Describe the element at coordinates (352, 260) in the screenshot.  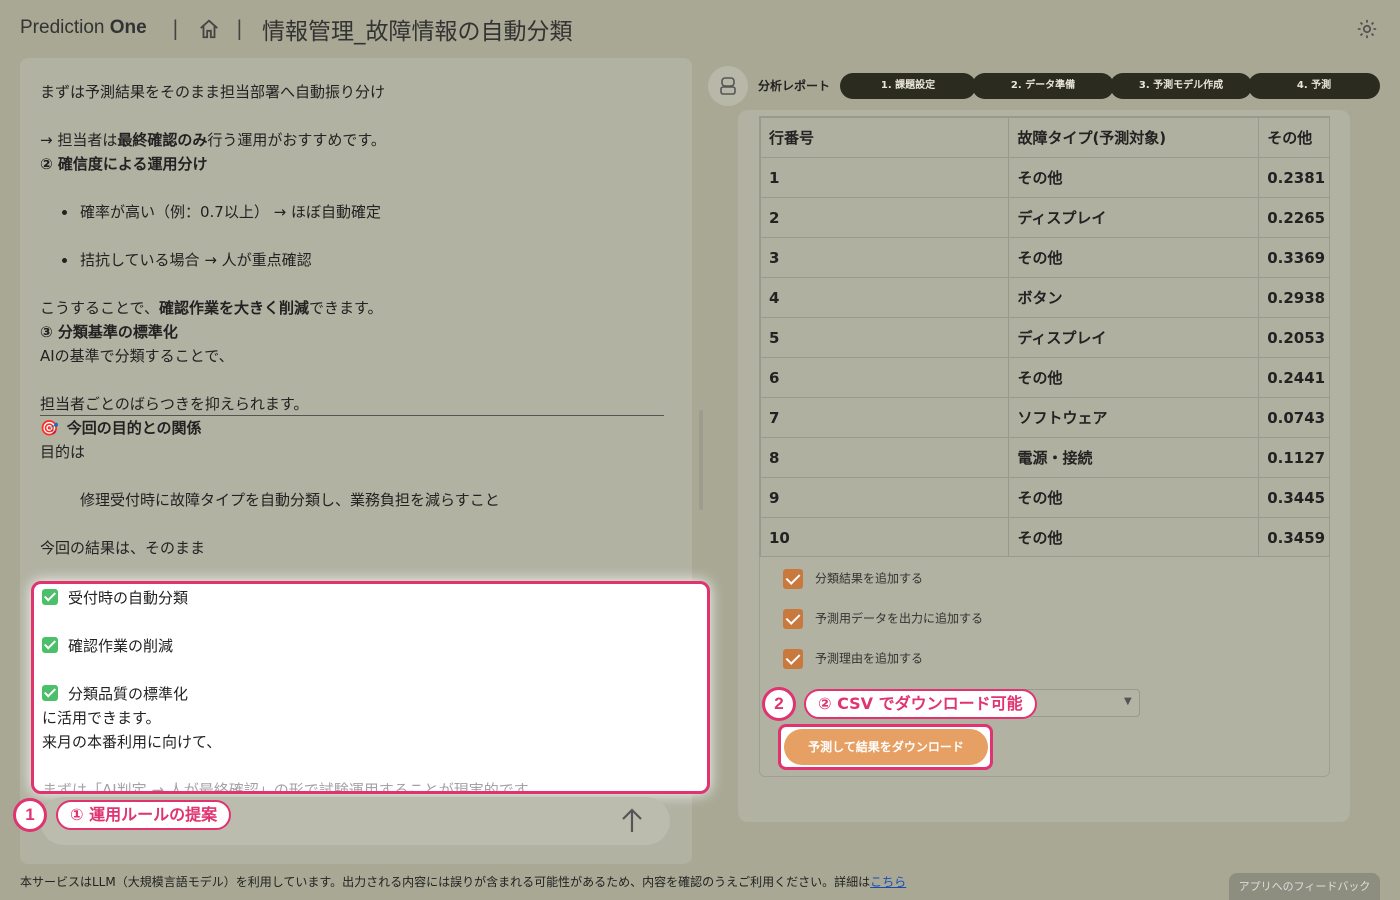
I see `list-item: 拮抗している場合 → 人が重点確認` at that location.